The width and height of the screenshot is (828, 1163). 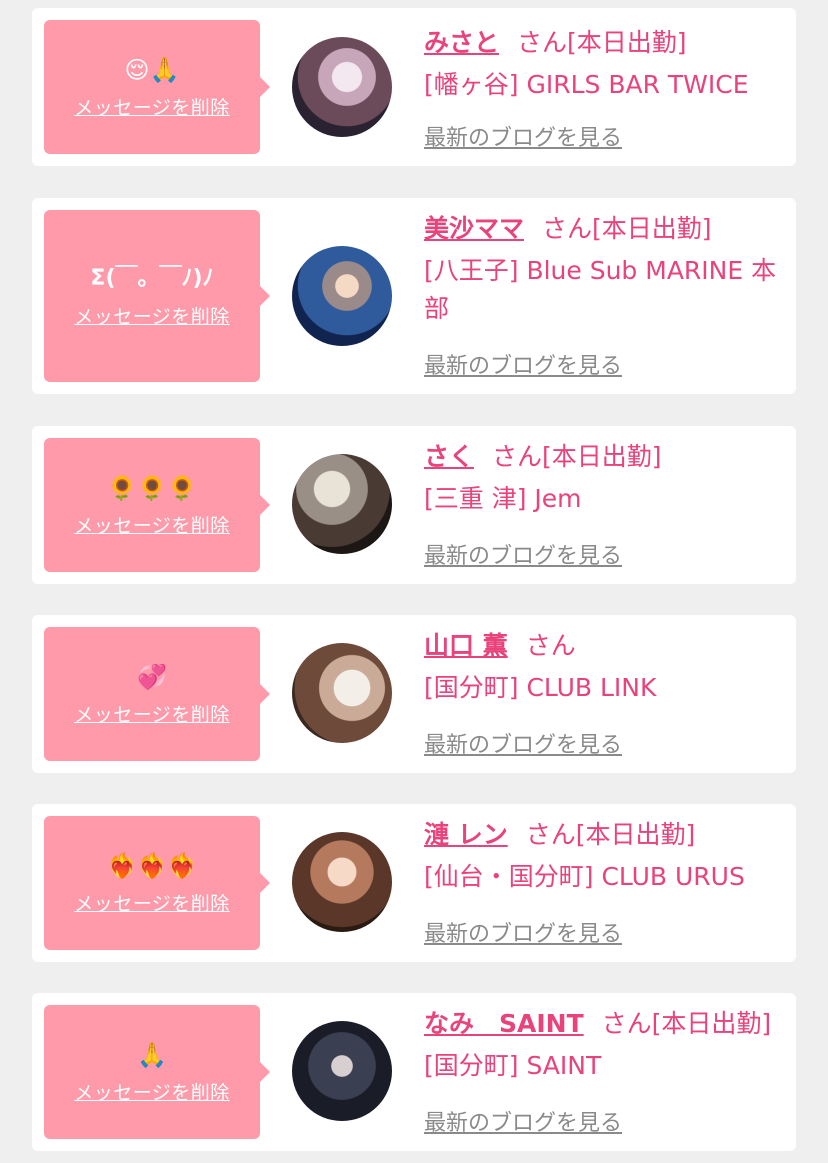 I want to click on shop-name: [国分町] CLUB LINK, so click(x=540, y=687).